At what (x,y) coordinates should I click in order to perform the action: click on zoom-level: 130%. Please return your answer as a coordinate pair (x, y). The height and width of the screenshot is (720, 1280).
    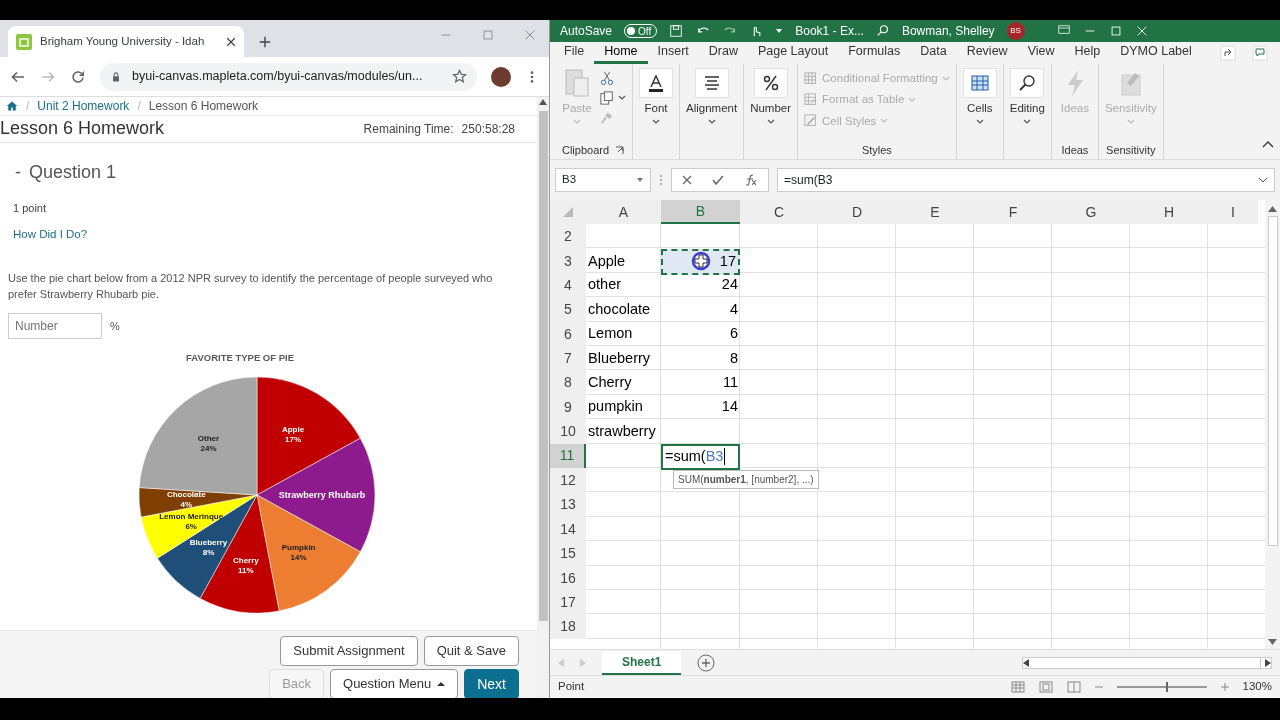
    Looking at the image, I should click on (1257, 686).